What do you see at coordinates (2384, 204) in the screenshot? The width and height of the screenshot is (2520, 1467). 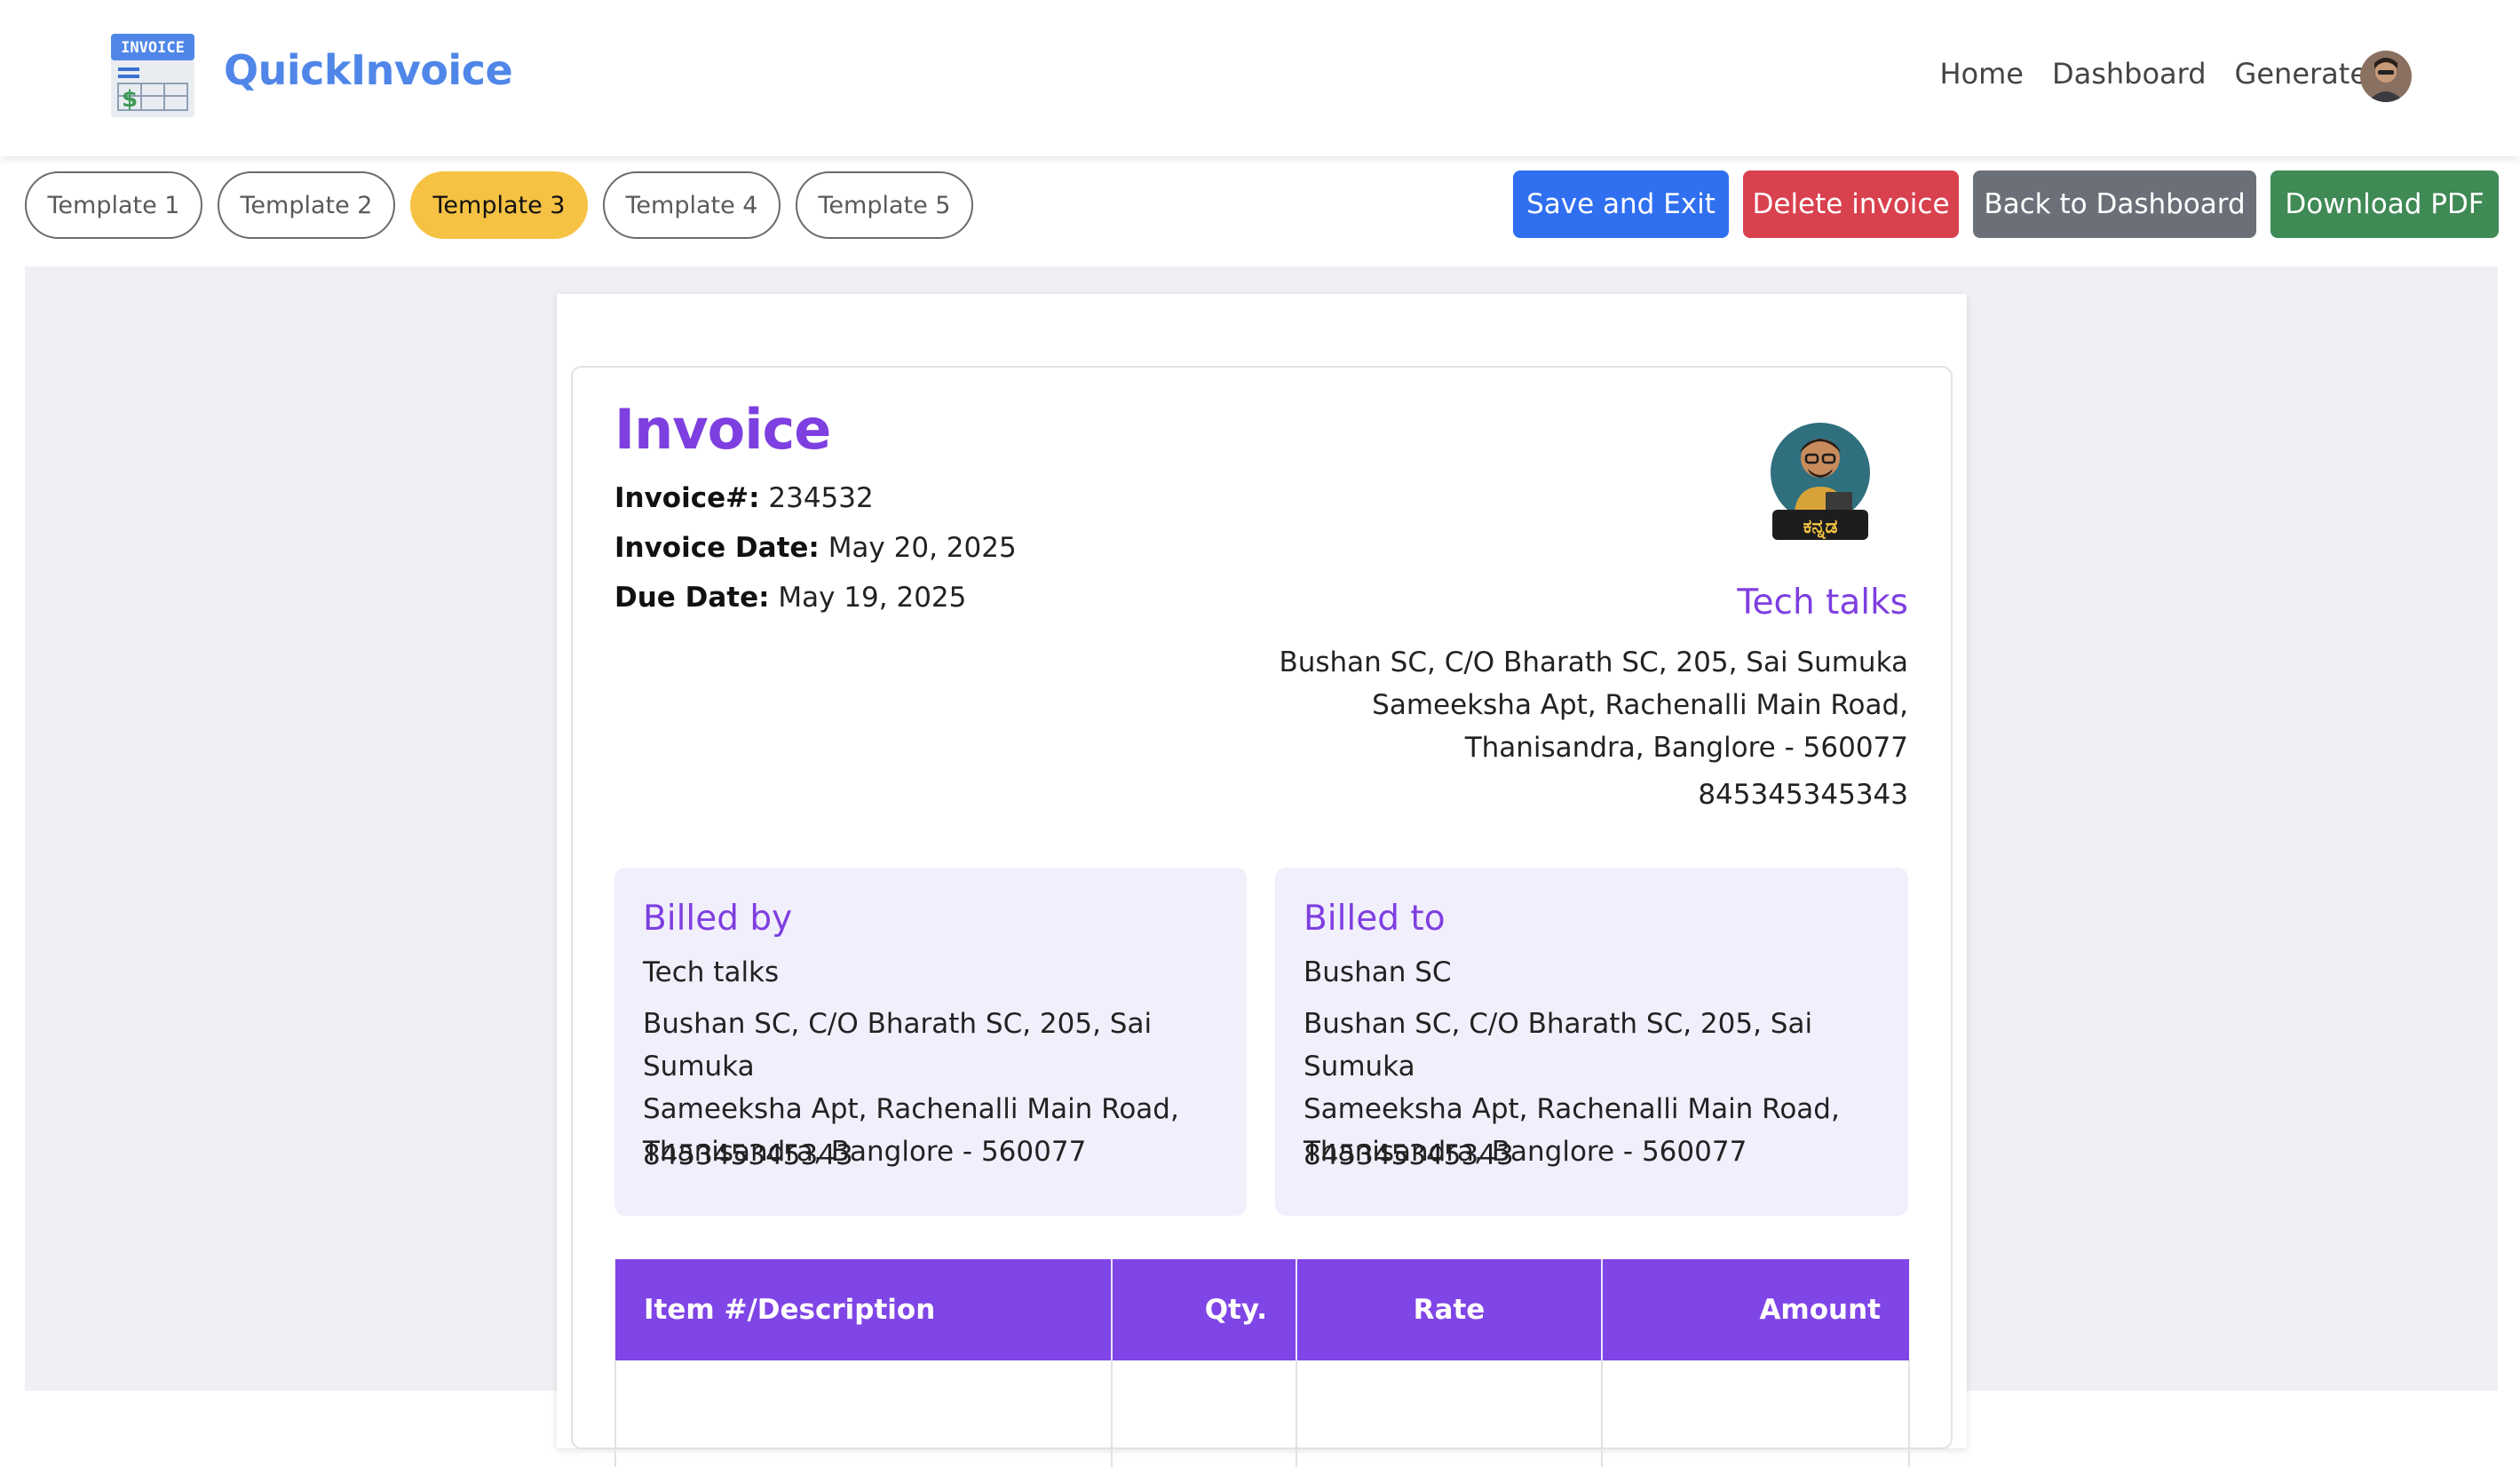 I see `download-pdf-button: Download PDF` at bounding box center [2384, 204].